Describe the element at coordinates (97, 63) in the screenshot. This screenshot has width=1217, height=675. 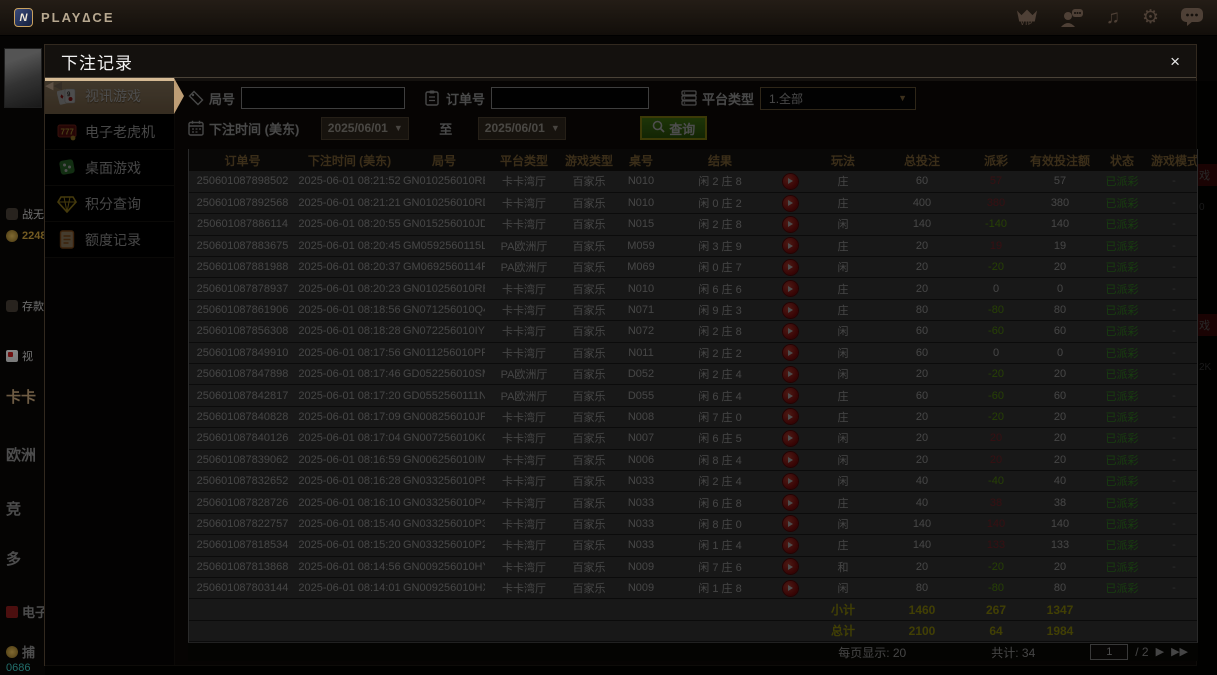
I see `modal-title: 下注记录` at that location.